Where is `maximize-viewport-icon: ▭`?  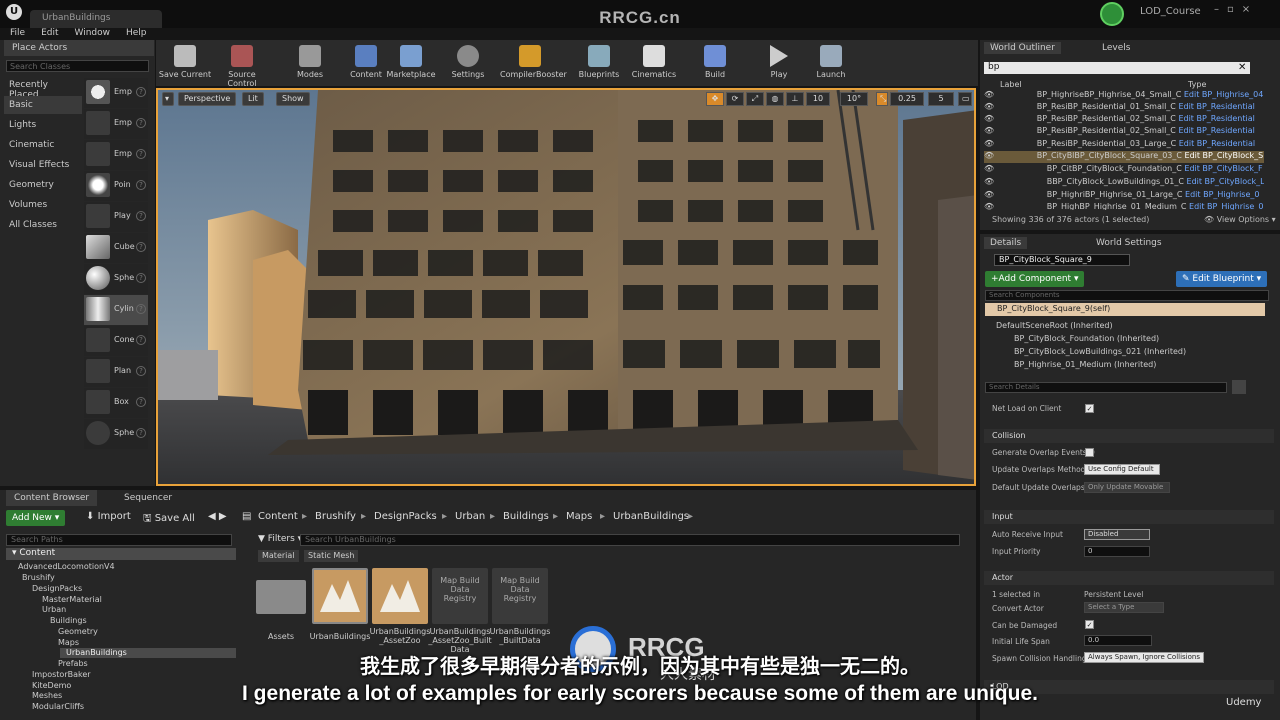
maximize-viewport-icon: ▭ is located at coordinates (965, 99).